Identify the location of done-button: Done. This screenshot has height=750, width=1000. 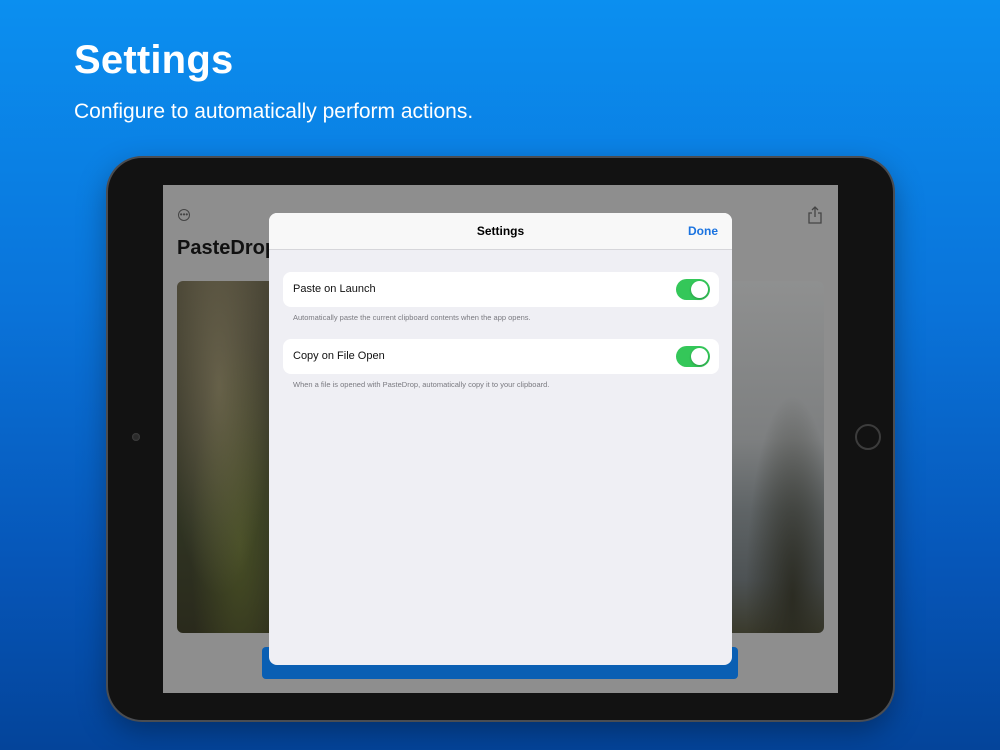
(703, 231).